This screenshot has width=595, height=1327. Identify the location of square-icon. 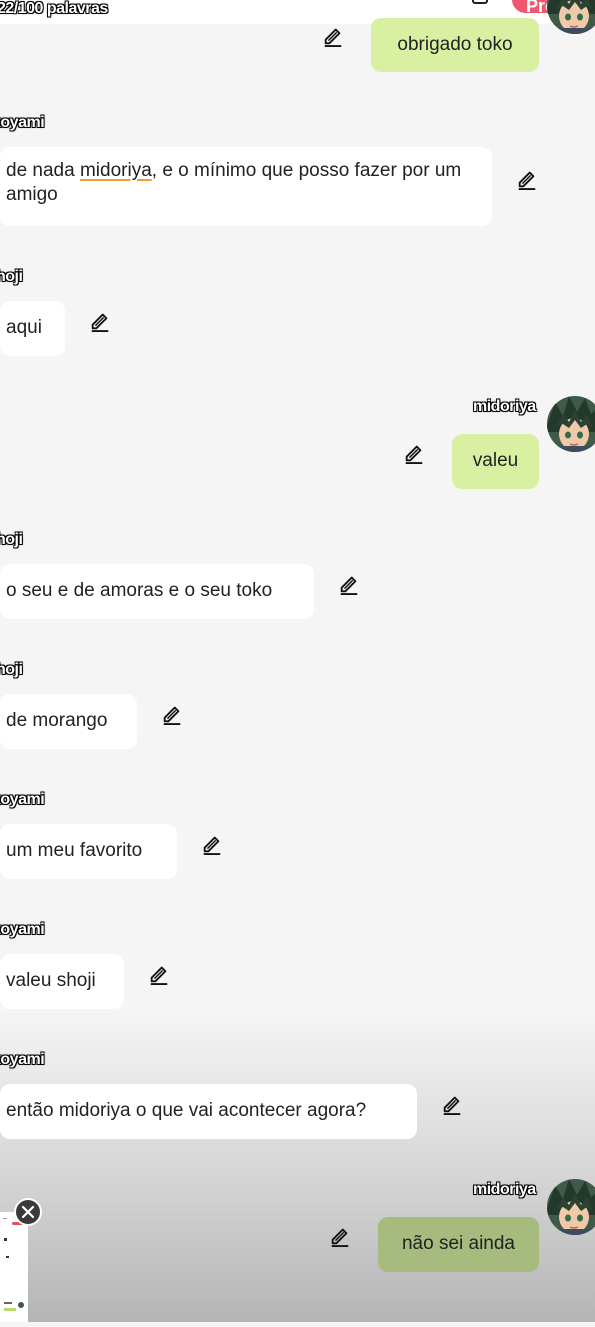
(480, 2).